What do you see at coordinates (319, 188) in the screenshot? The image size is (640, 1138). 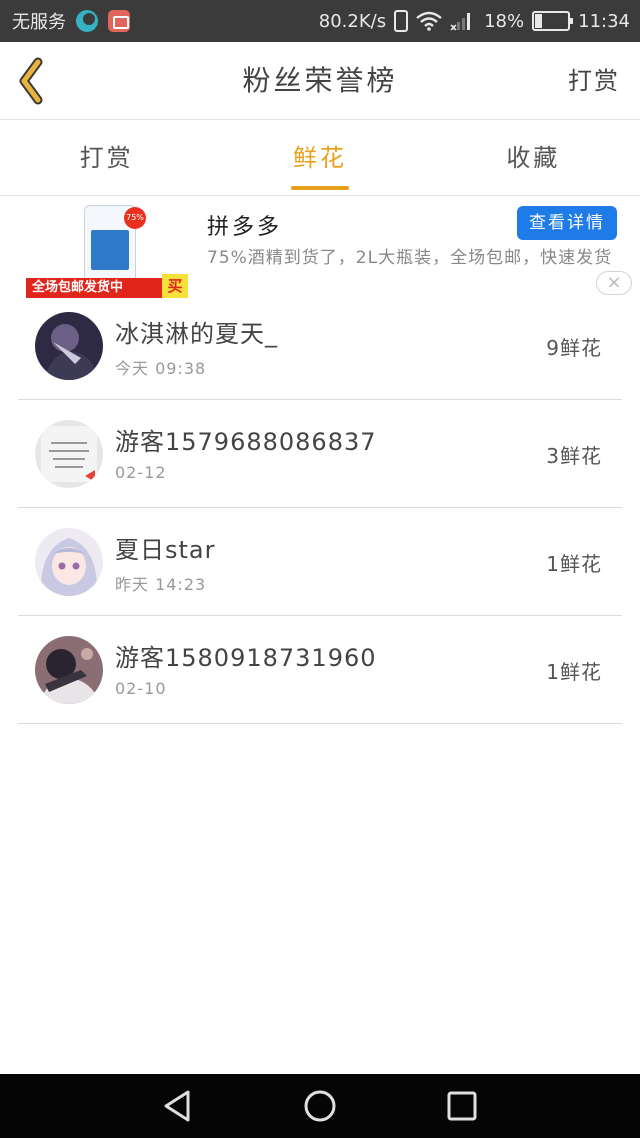 I see `active-tab-indicator` at bounding box center [319, 188].